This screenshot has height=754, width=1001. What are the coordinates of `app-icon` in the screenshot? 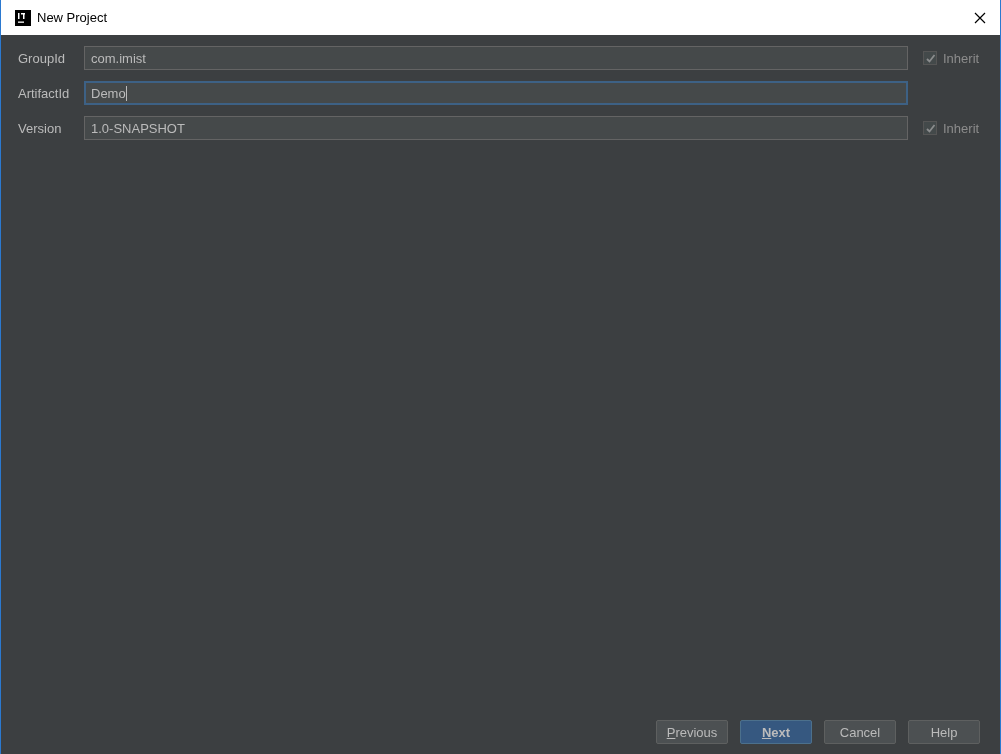 It's located at (23, 17).